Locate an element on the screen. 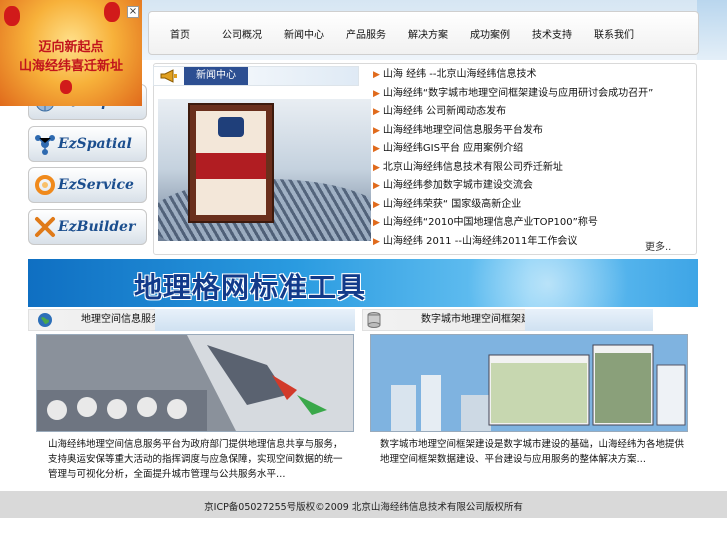  news-item: ▶ 山海经纬参加数字城市建设交流会 is located at coordinates (534, 186).